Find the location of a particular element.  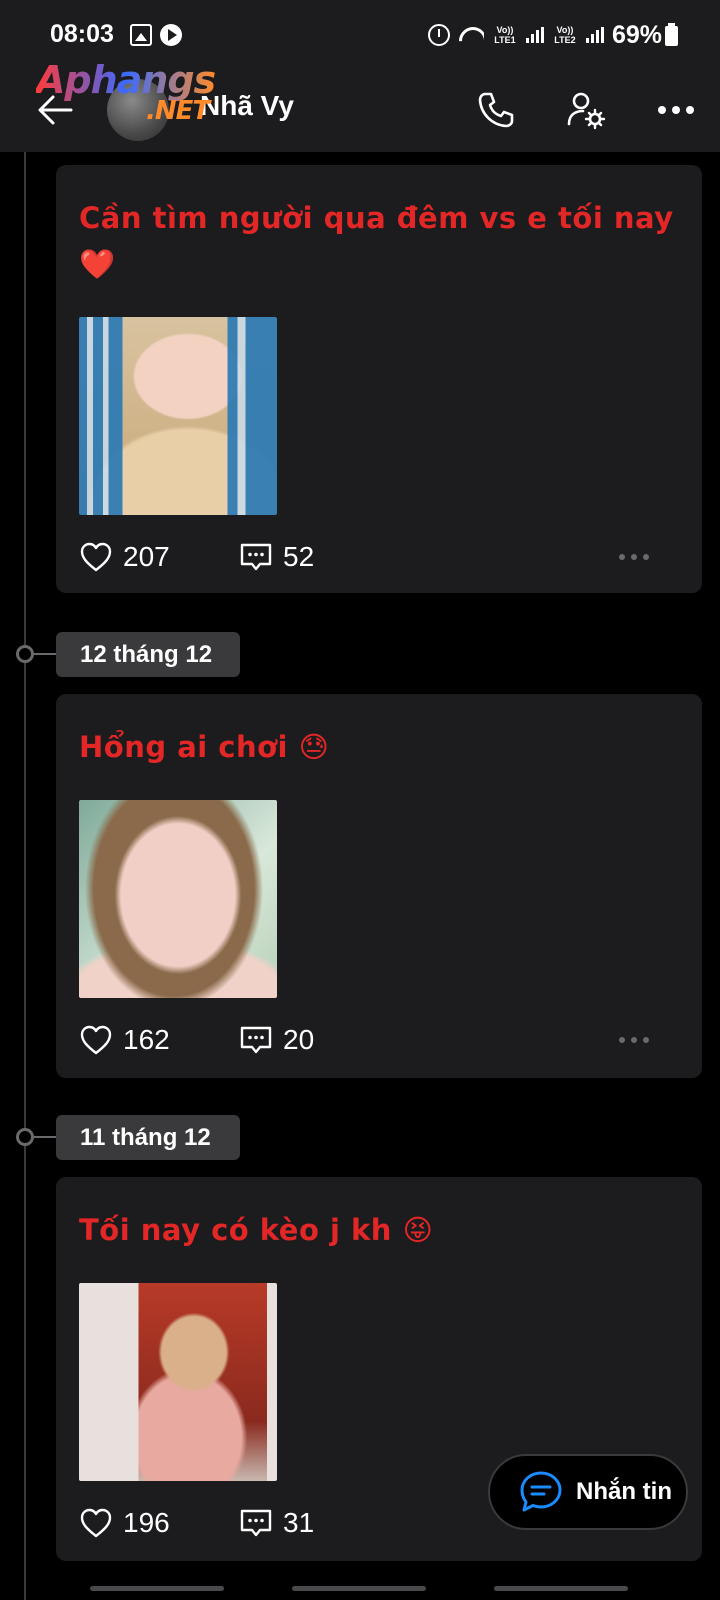

user-settings-button is located at coordinates (586, 110).